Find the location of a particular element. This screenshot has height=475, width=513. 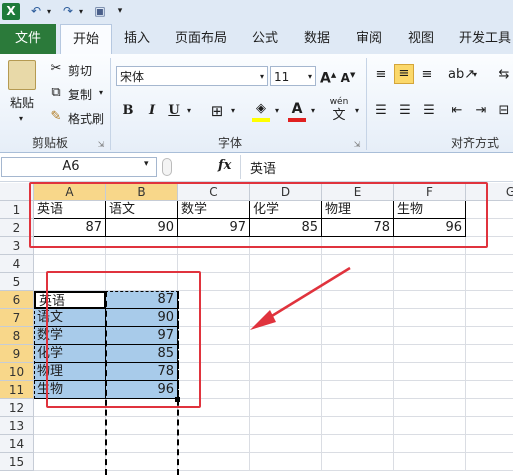

cell-d13 is located at coordinates (286, 426).